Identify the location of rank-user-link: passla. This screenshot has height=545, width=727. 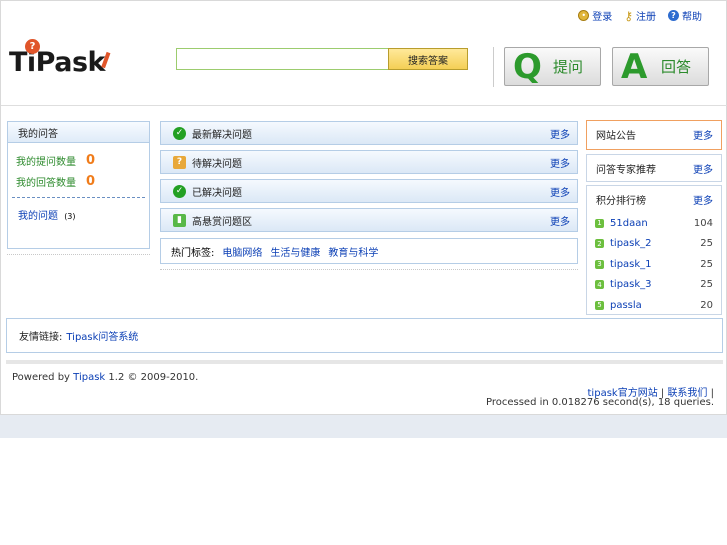
(626, 305).